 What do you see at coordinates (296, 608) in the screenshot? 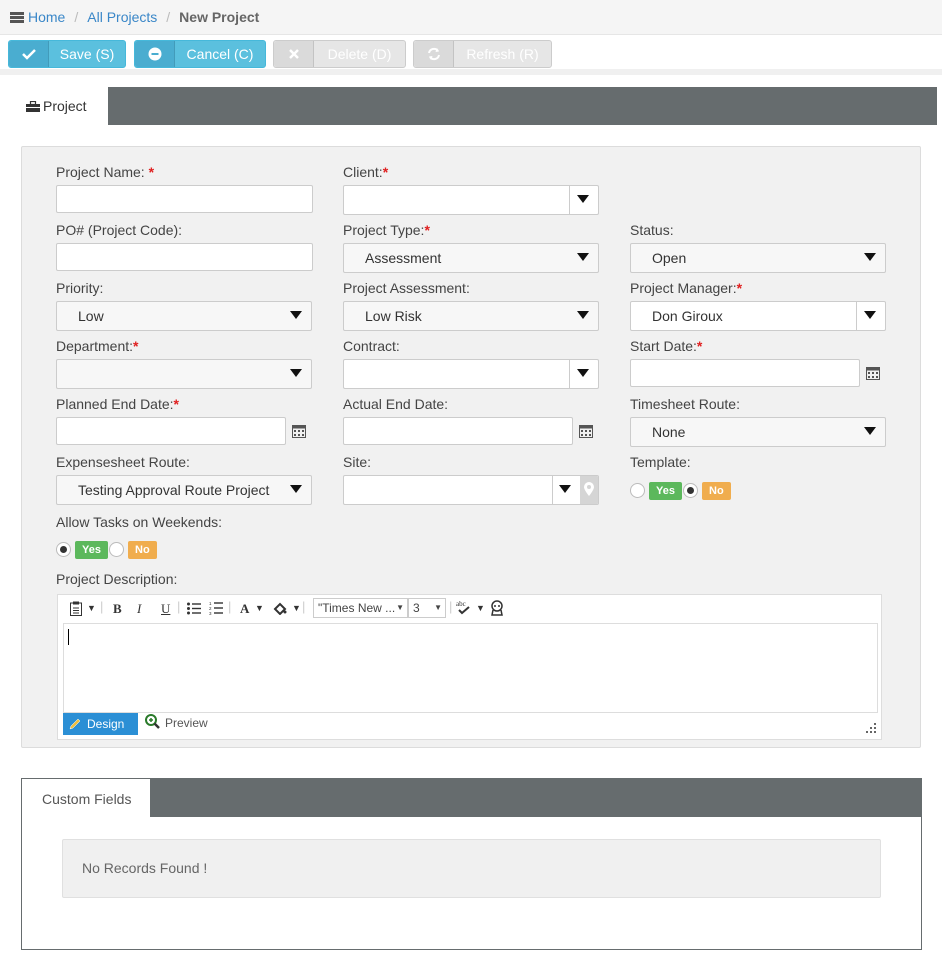
I see `highlight-dropdown-icon: ▼` at bounding box center [296, 608].